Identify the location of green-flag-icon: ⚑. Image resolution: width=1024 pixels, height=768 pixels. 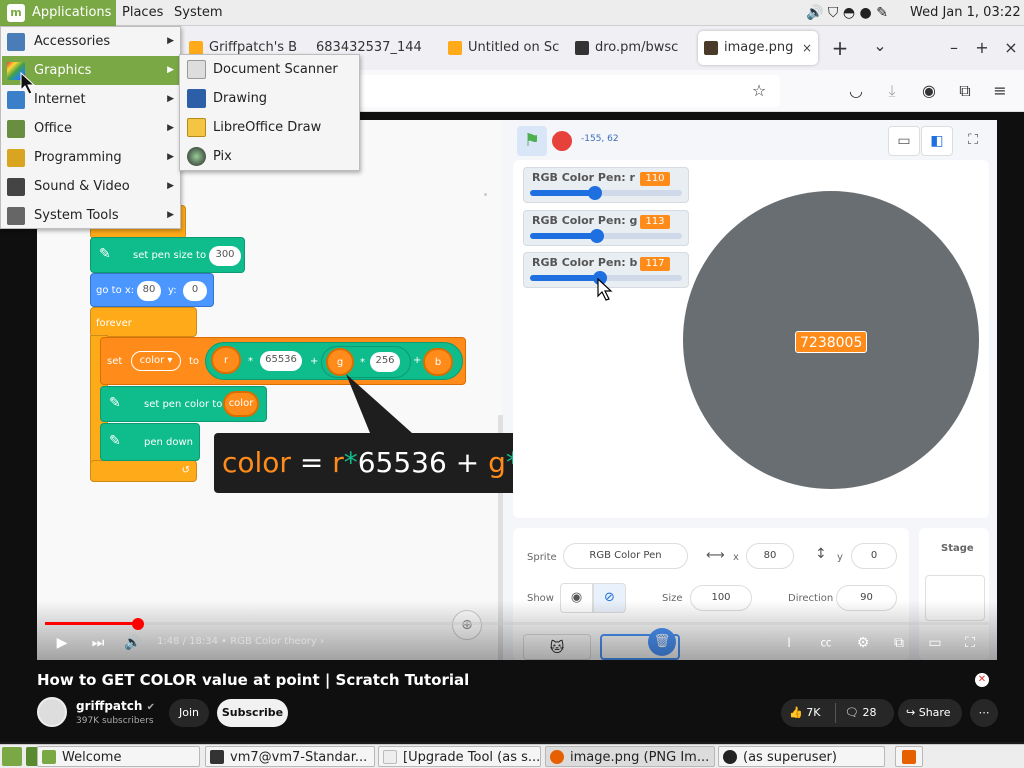
(532, 141).